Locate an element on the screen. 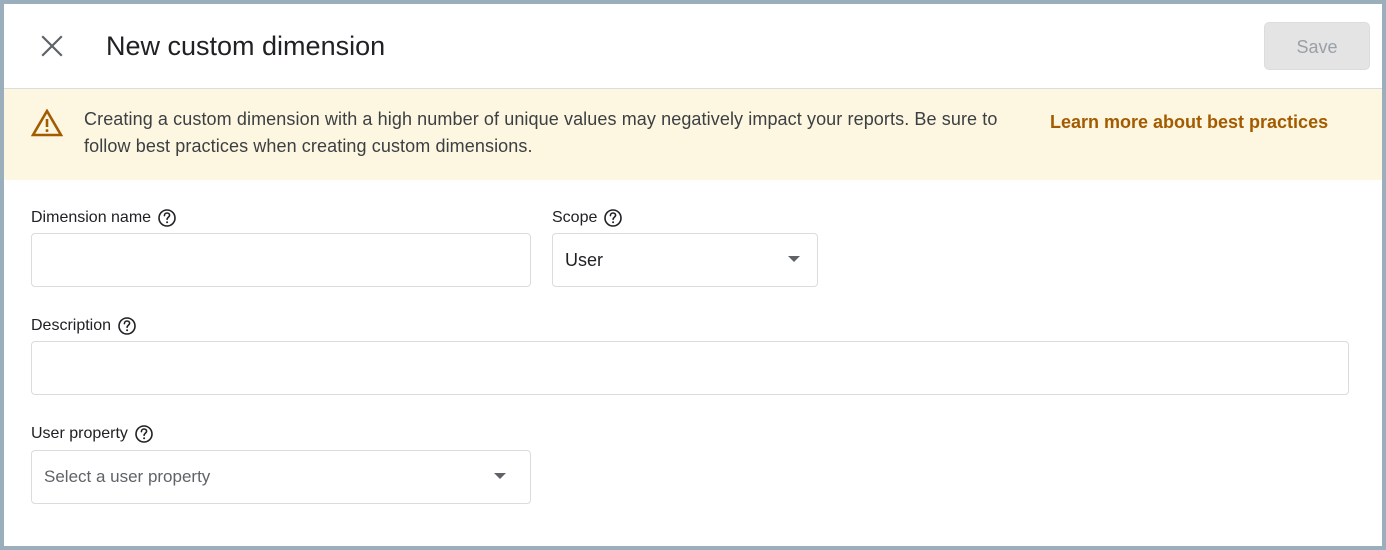 This screenshot has width=1386, height=550. scope-label: Scope is located at coordinates (575, 217).